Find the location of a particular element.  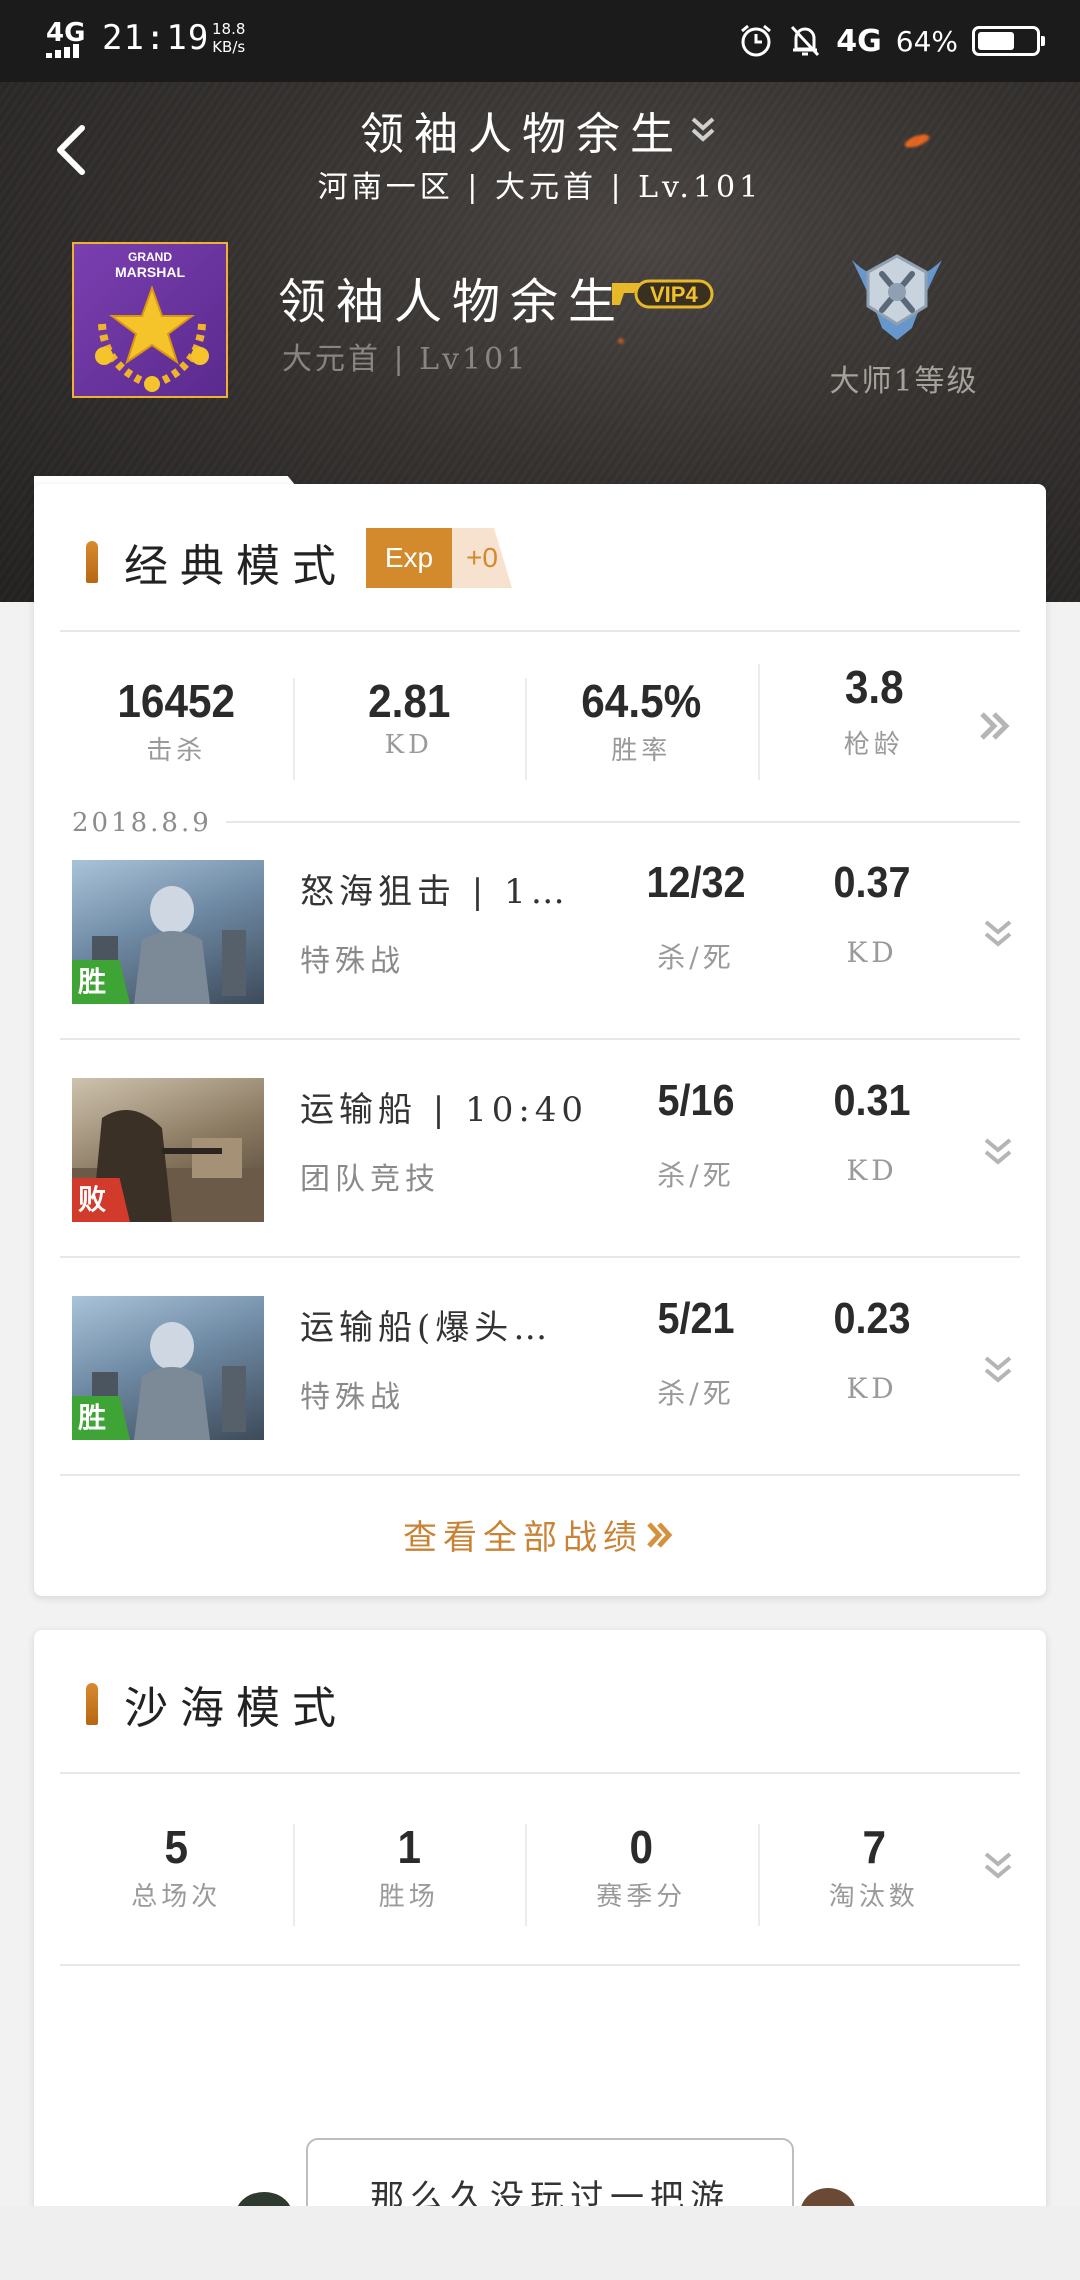

bottom-bar is located at coordinates (540, 2243).